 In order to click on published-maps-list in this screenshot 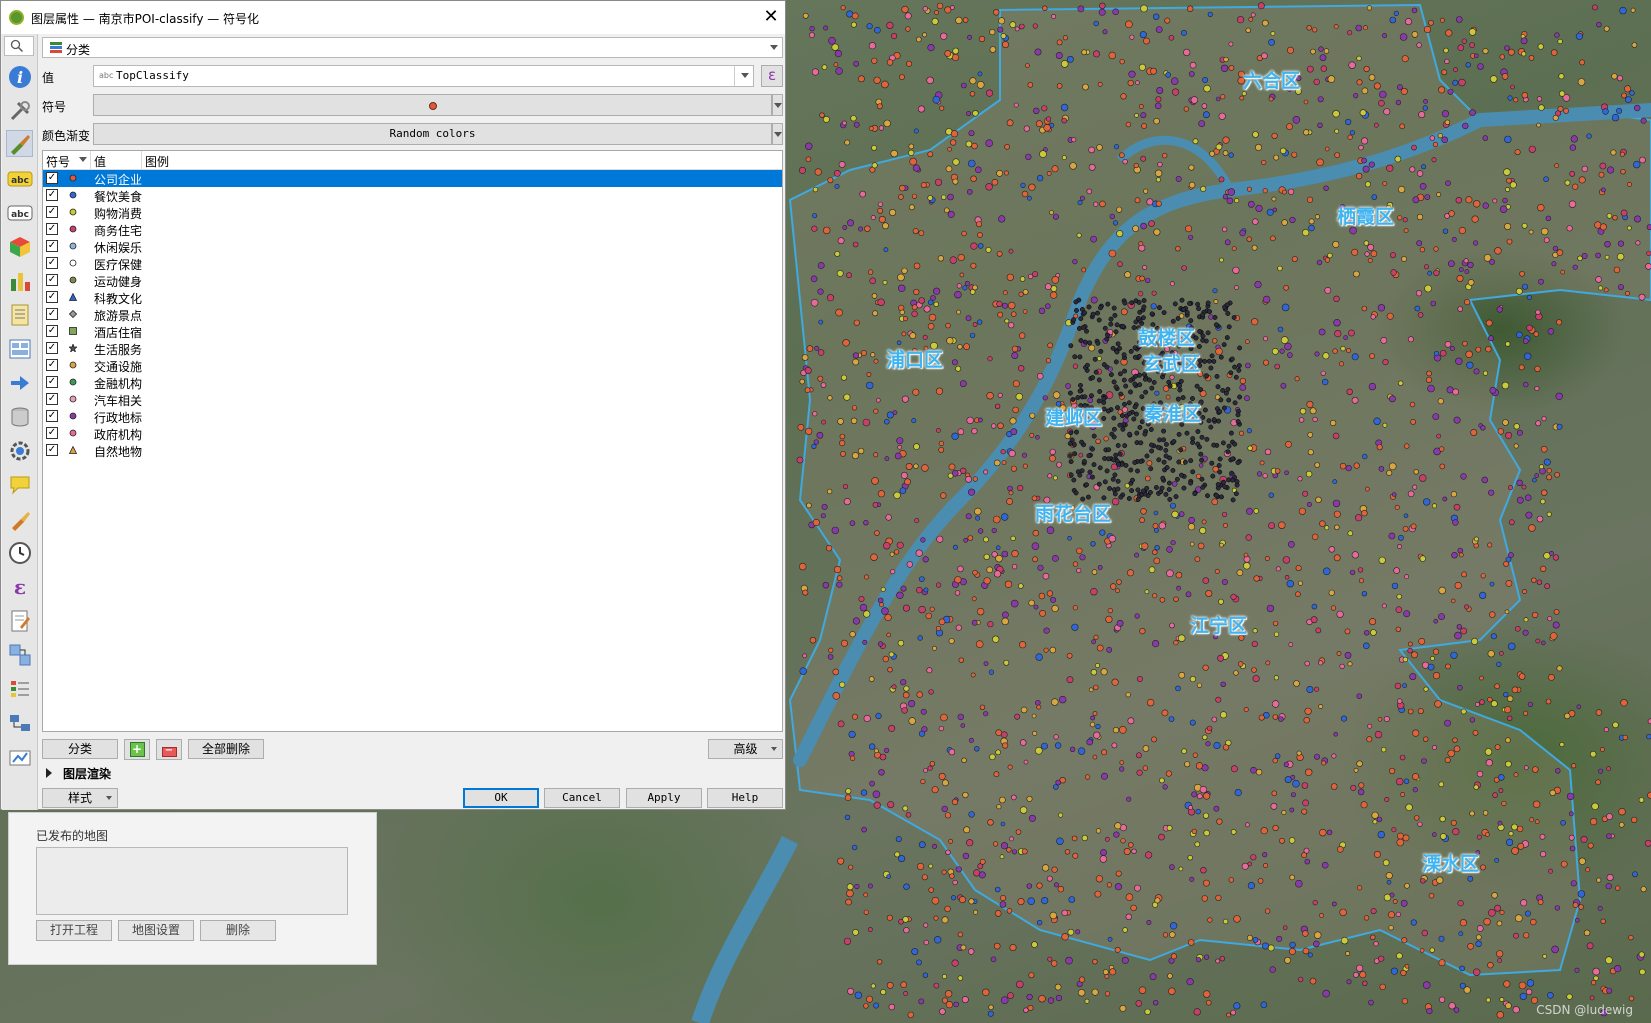, I will do `click(192, 881)`.